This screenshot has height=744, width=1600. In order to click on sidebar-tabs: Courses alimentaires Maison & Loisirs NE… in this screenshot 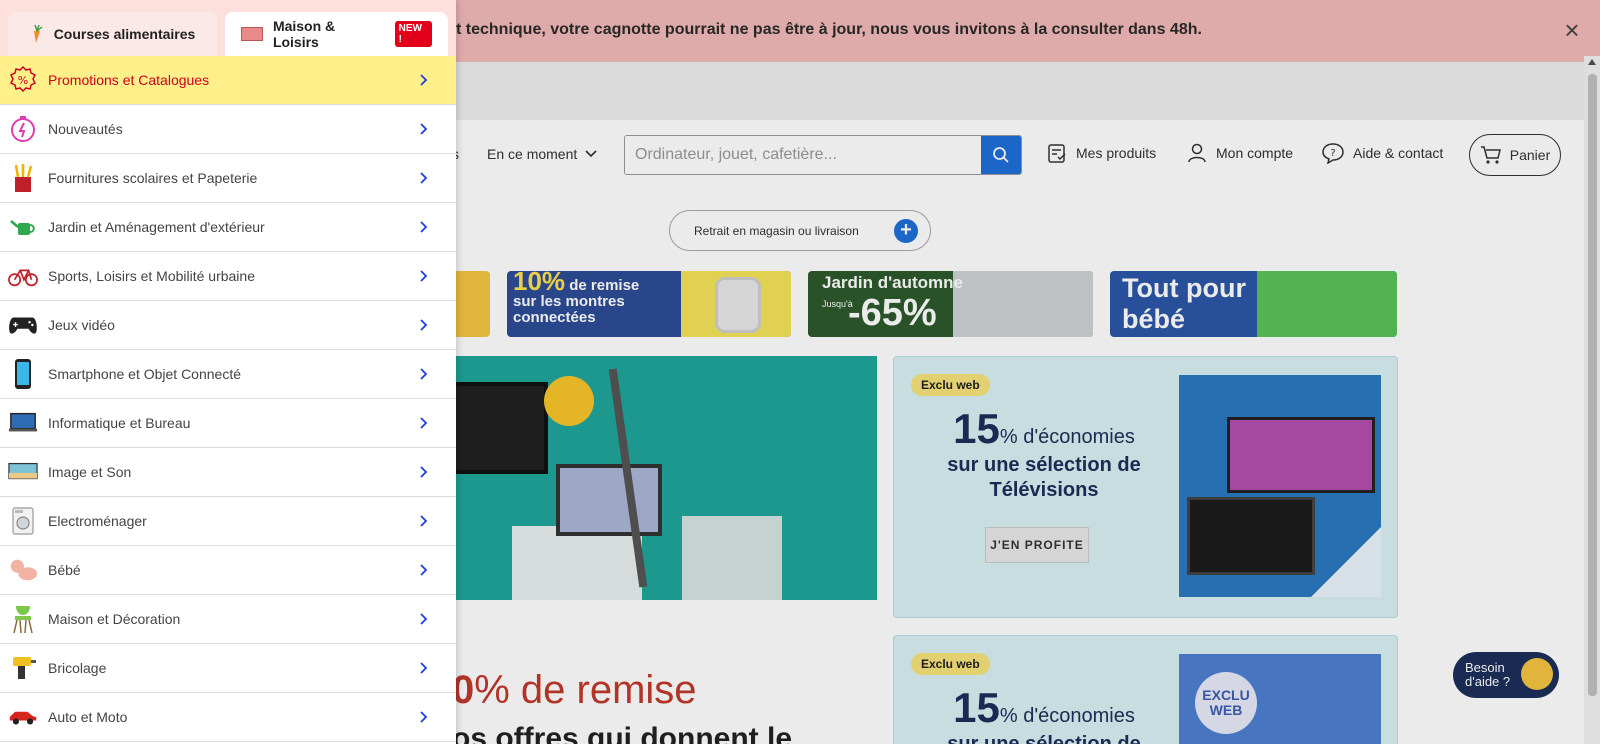, I will do `click(228, 28)`.